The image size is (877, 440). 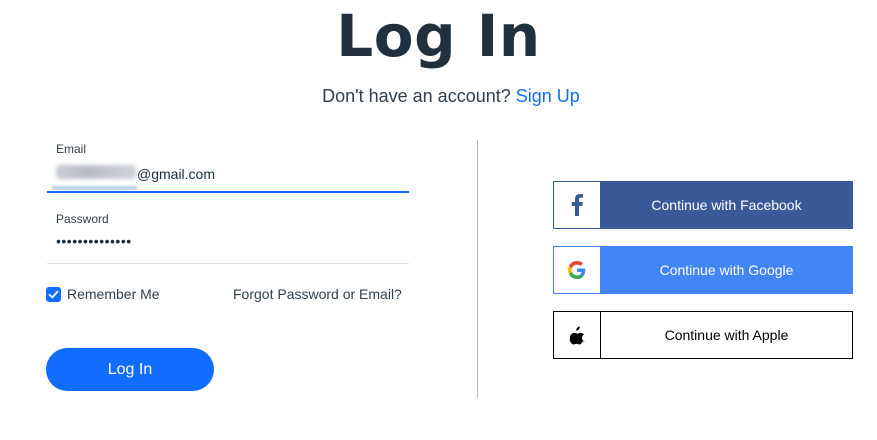 What do you see at coordinates (317, 294) in the screenshot?
I see `forgot-password-link: Forgot Password or Email?` at bounding box center [317, 294].